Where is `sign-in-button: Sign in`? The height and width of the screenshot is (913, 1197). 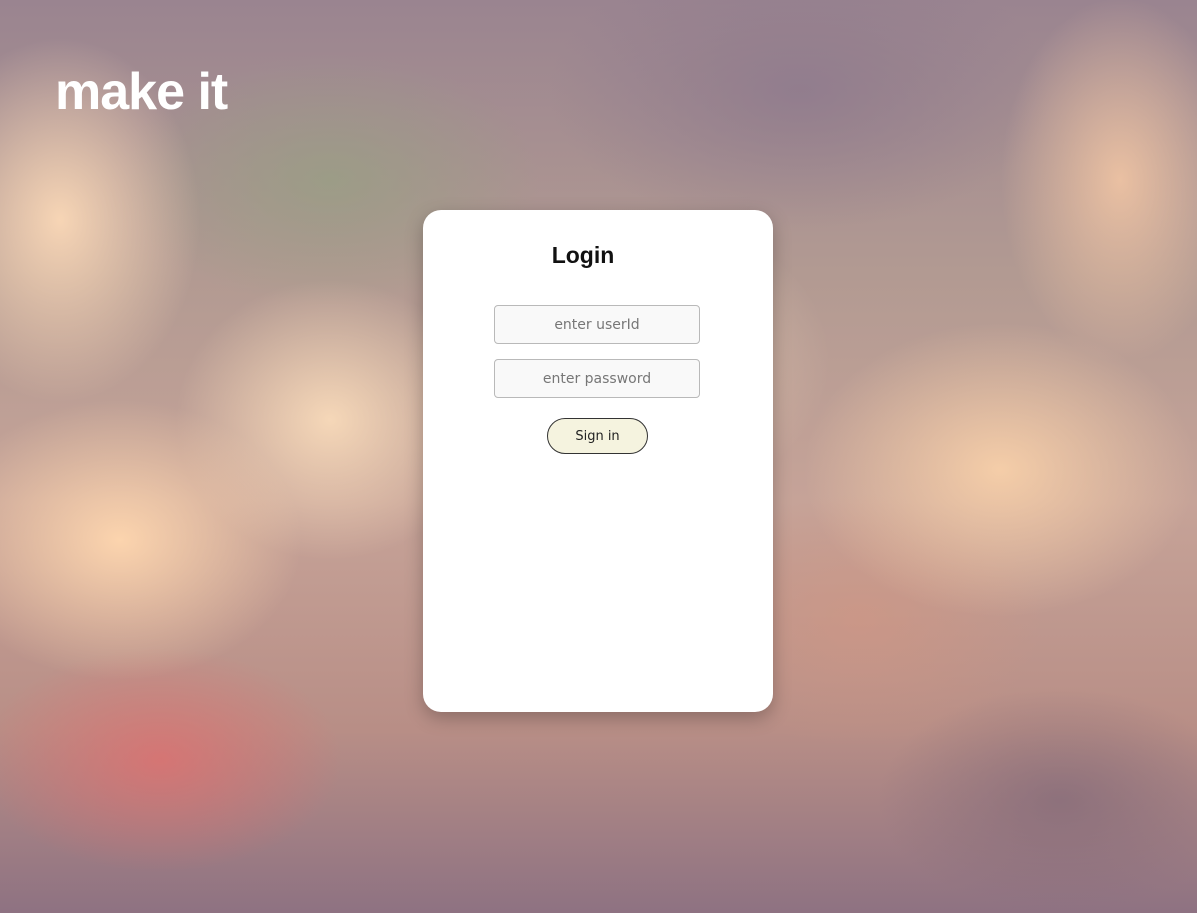
sign-in-button: Sign in is located at coordinates (597, 436).